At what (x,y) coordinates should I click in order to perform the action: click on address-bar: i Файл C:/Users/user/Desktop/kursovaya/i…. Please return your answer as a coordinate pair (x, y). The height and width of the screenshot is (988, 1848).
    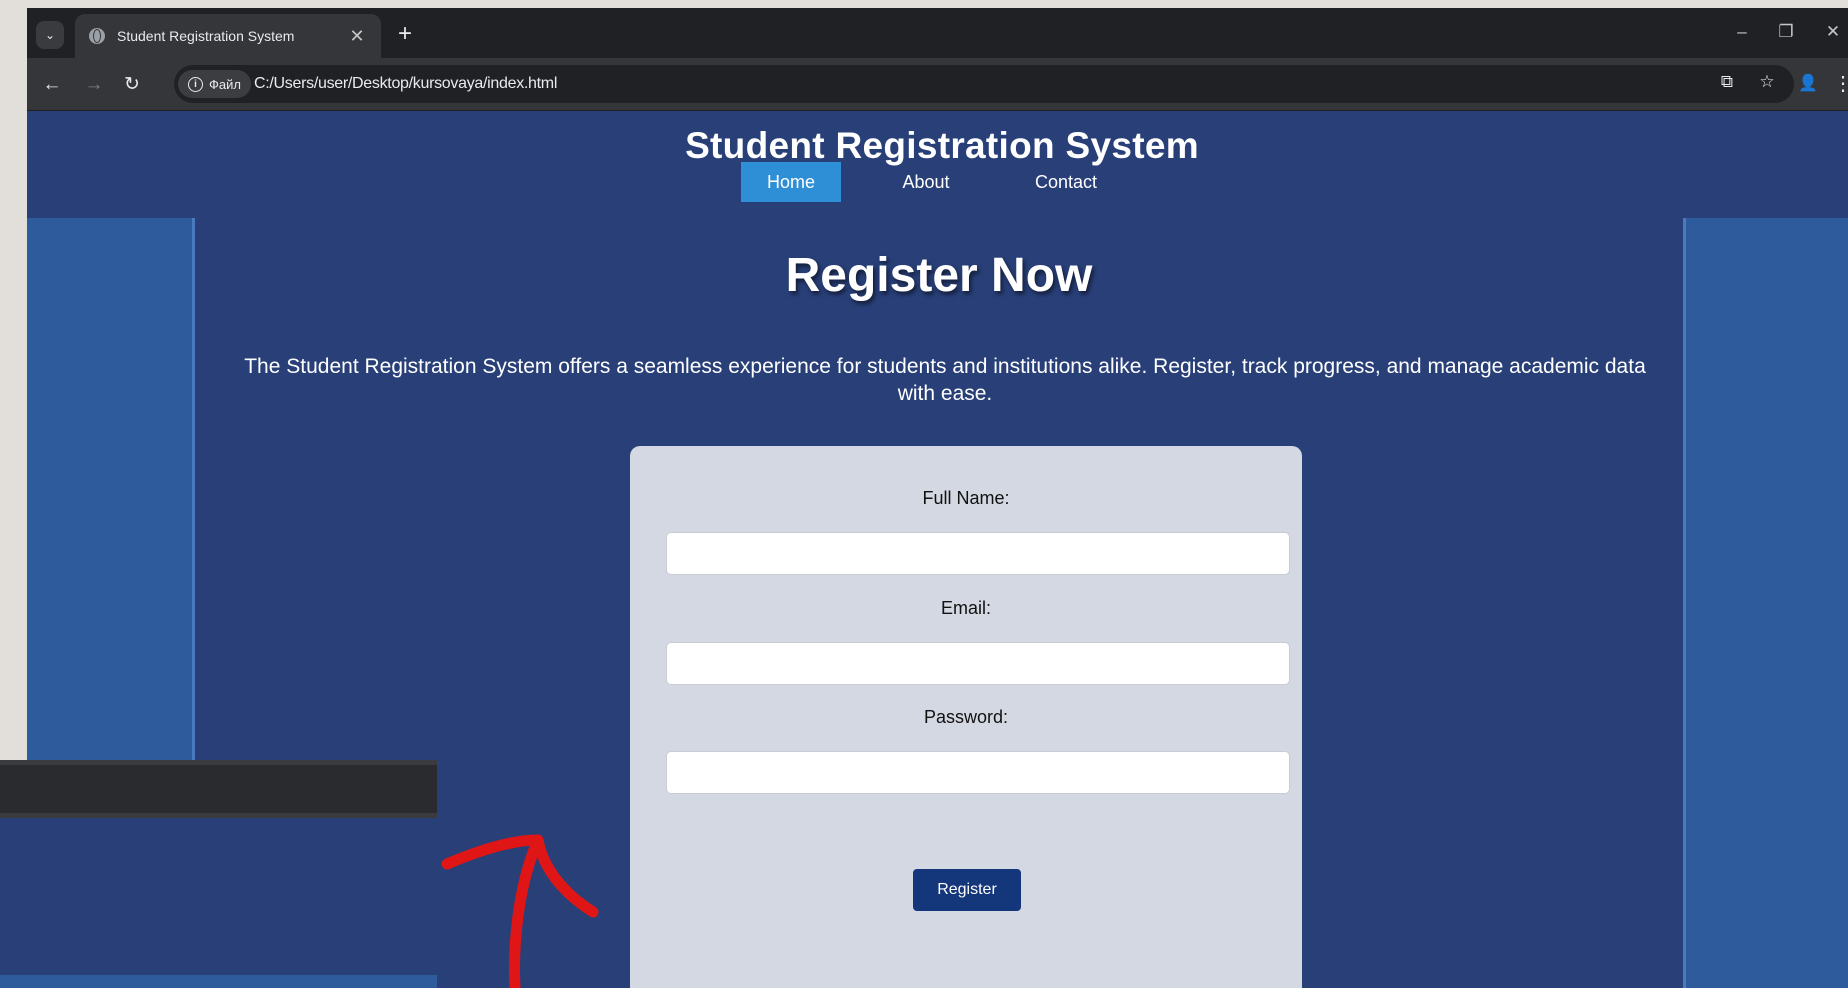
    Looking at the image, I should click on (984, 84).